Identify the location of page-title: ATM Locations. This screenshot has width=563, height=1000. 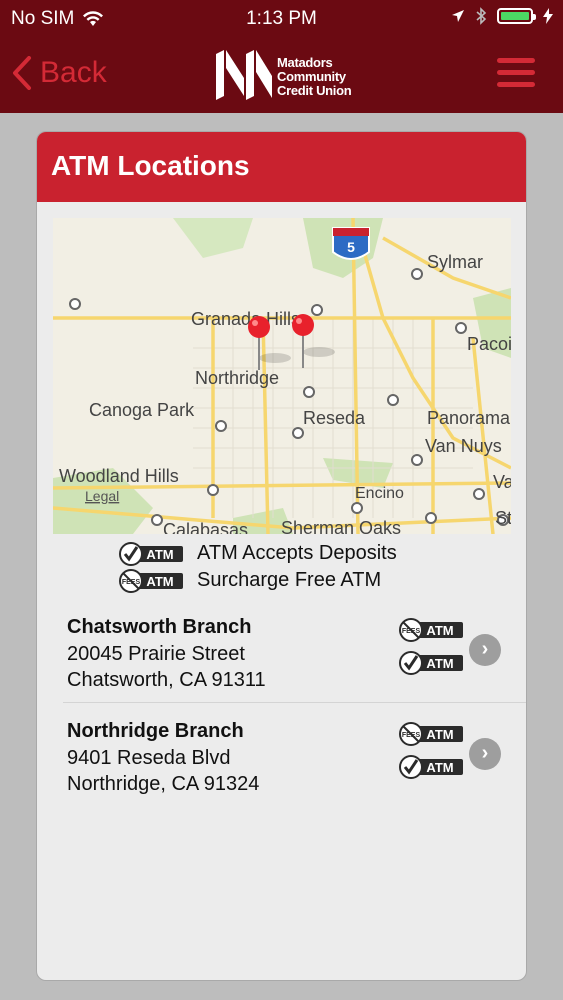
(150, 165).